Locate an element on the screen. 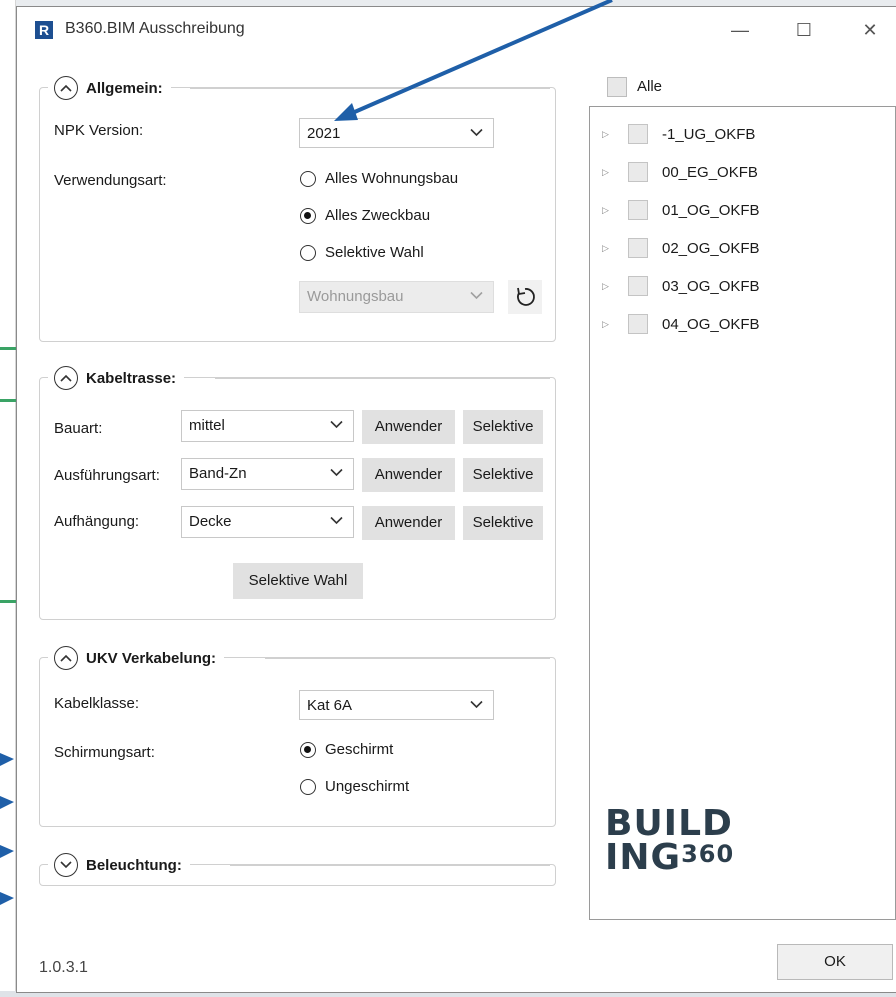 The image size is (896, 997). radio-indicator is located at coordinates (308, 178).